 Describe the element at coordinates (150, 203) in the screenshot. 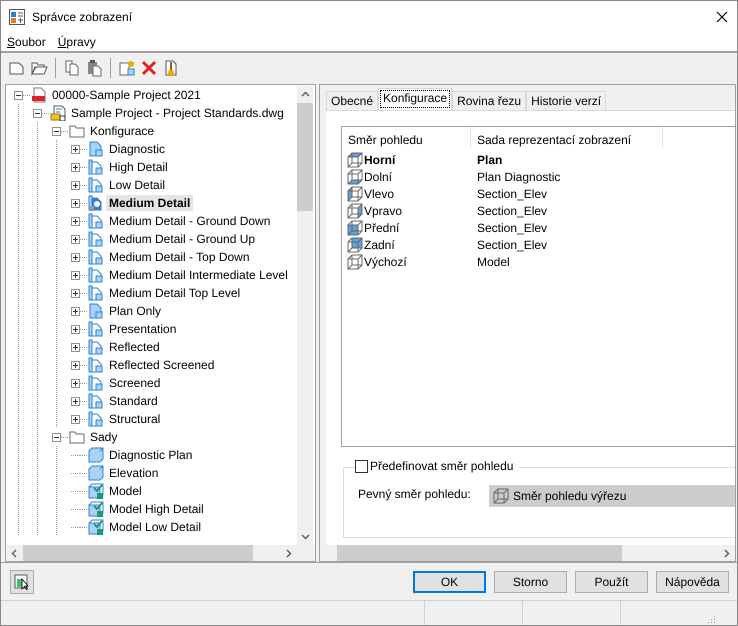

I see `tree-item: Medium Detail` at that location.